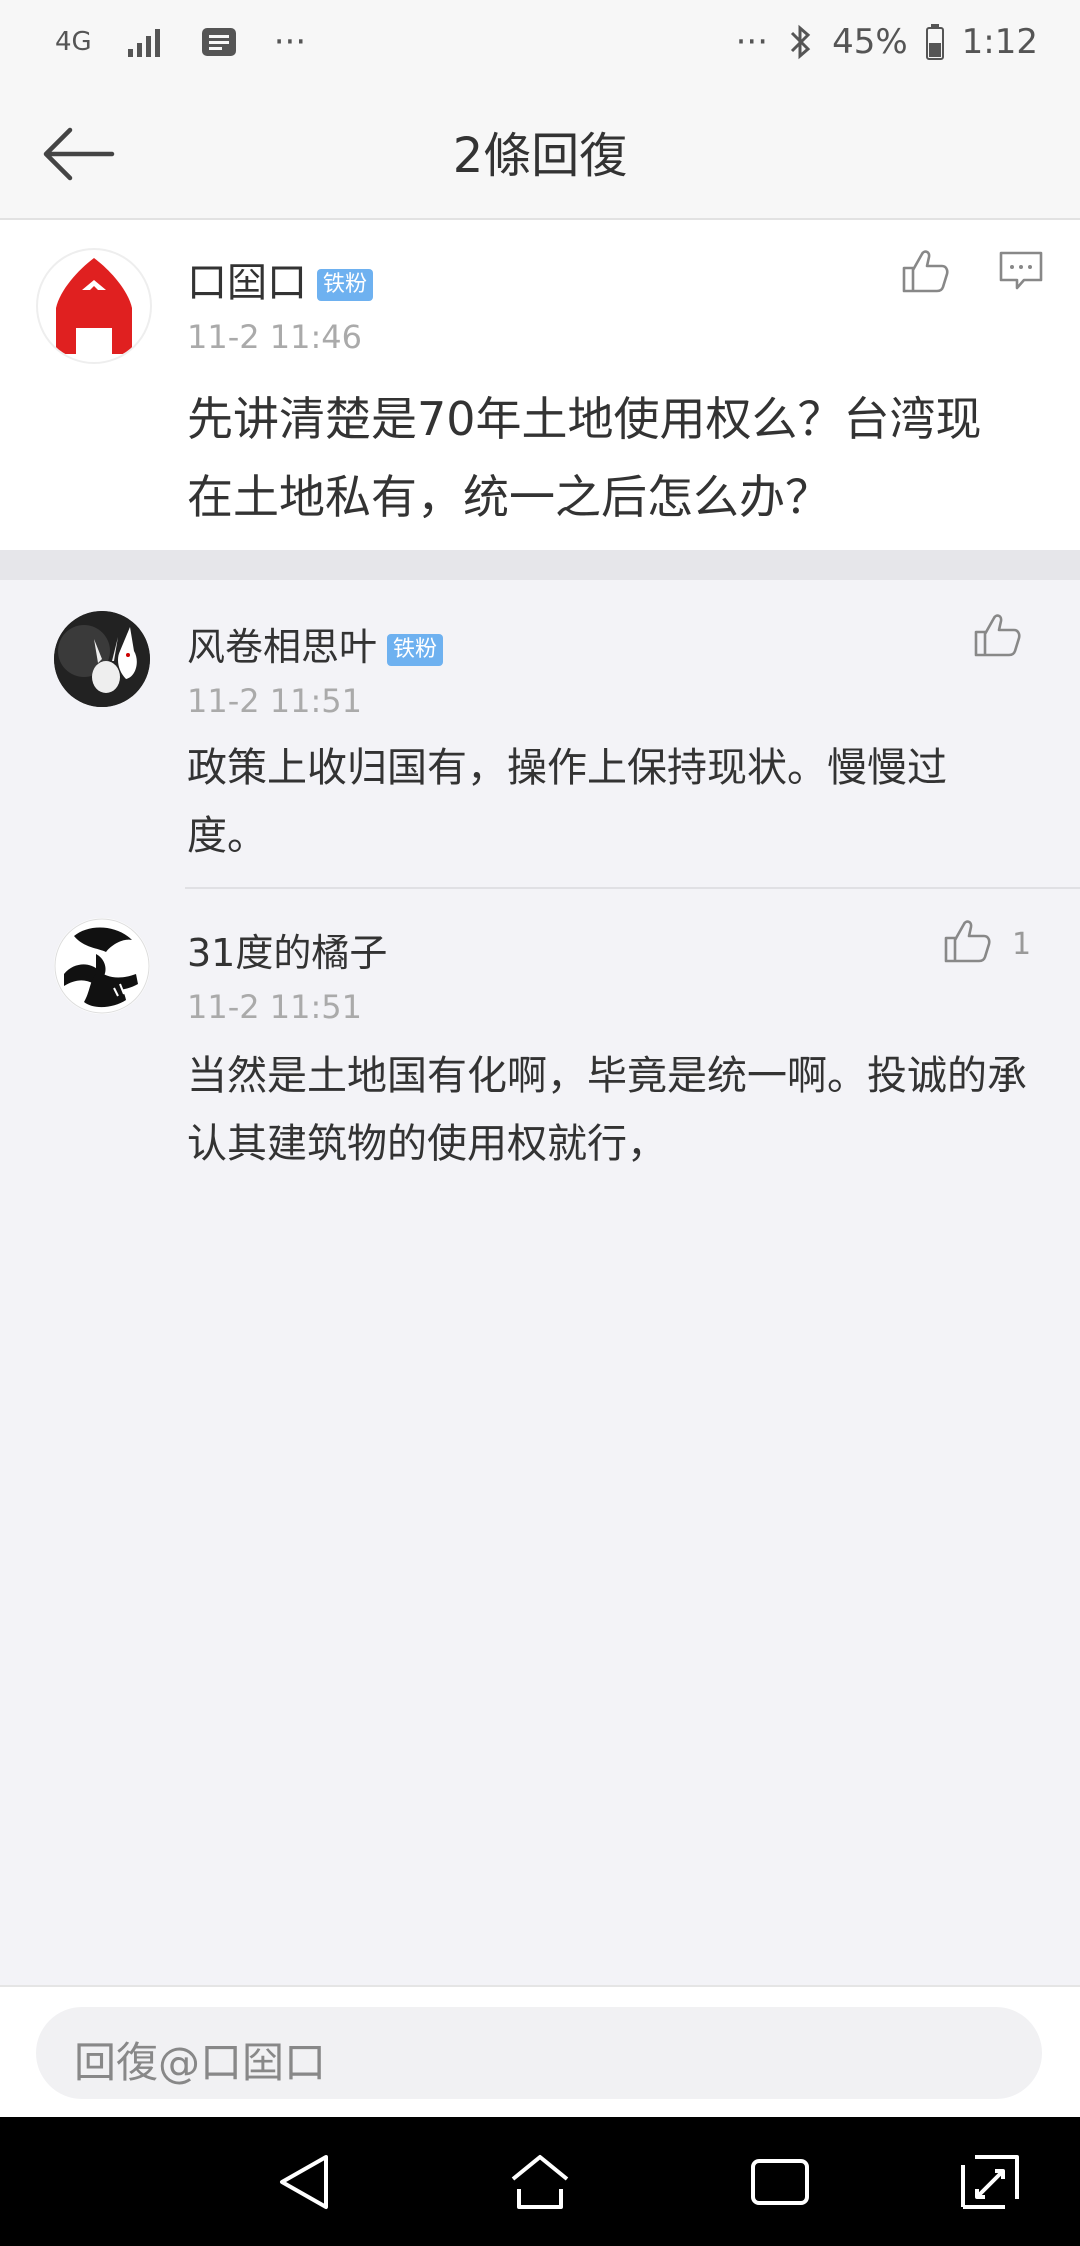 Image resolution: width=1080 pixels, height=2246 pixels. Describe the element at coordinates (540, 45) in the screenshot. I see `status-bar: 4G ··· ··· 45% 1:12` at that location.